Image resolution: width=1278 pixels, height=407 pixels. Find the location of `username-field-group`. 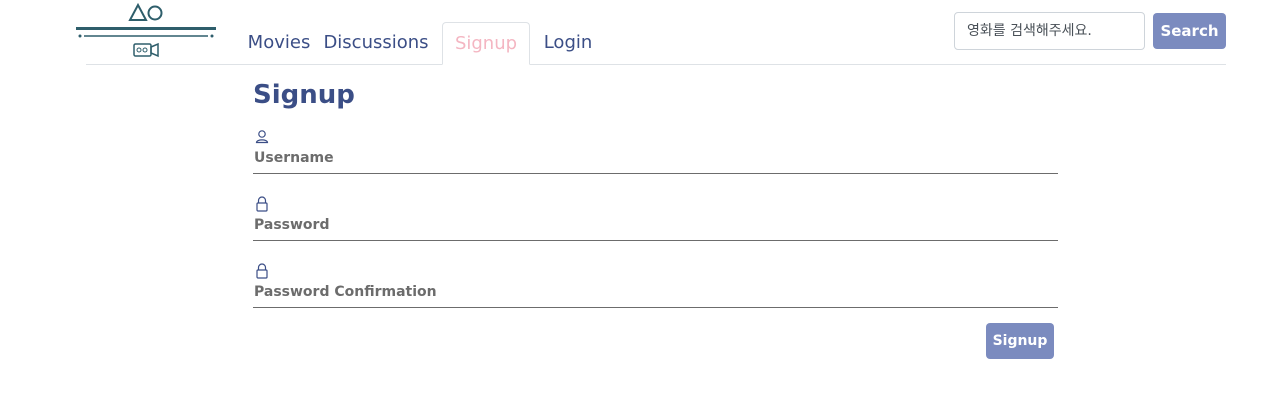

username-field-group is located at coordinates (655, 151).